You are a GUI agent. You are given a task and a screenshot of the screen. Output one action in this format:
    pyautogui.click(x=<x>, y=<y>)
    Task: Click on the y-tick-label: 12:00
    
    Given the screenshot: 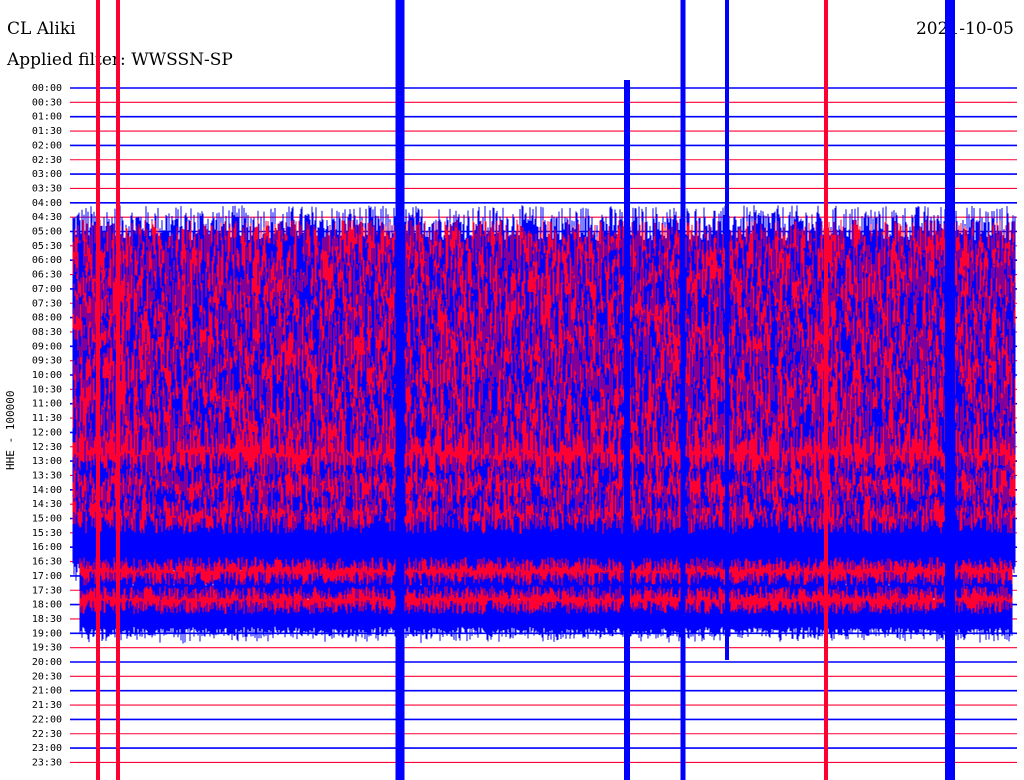 What is the action you would take?
    pyautogui.click(x=47, y=432)
    